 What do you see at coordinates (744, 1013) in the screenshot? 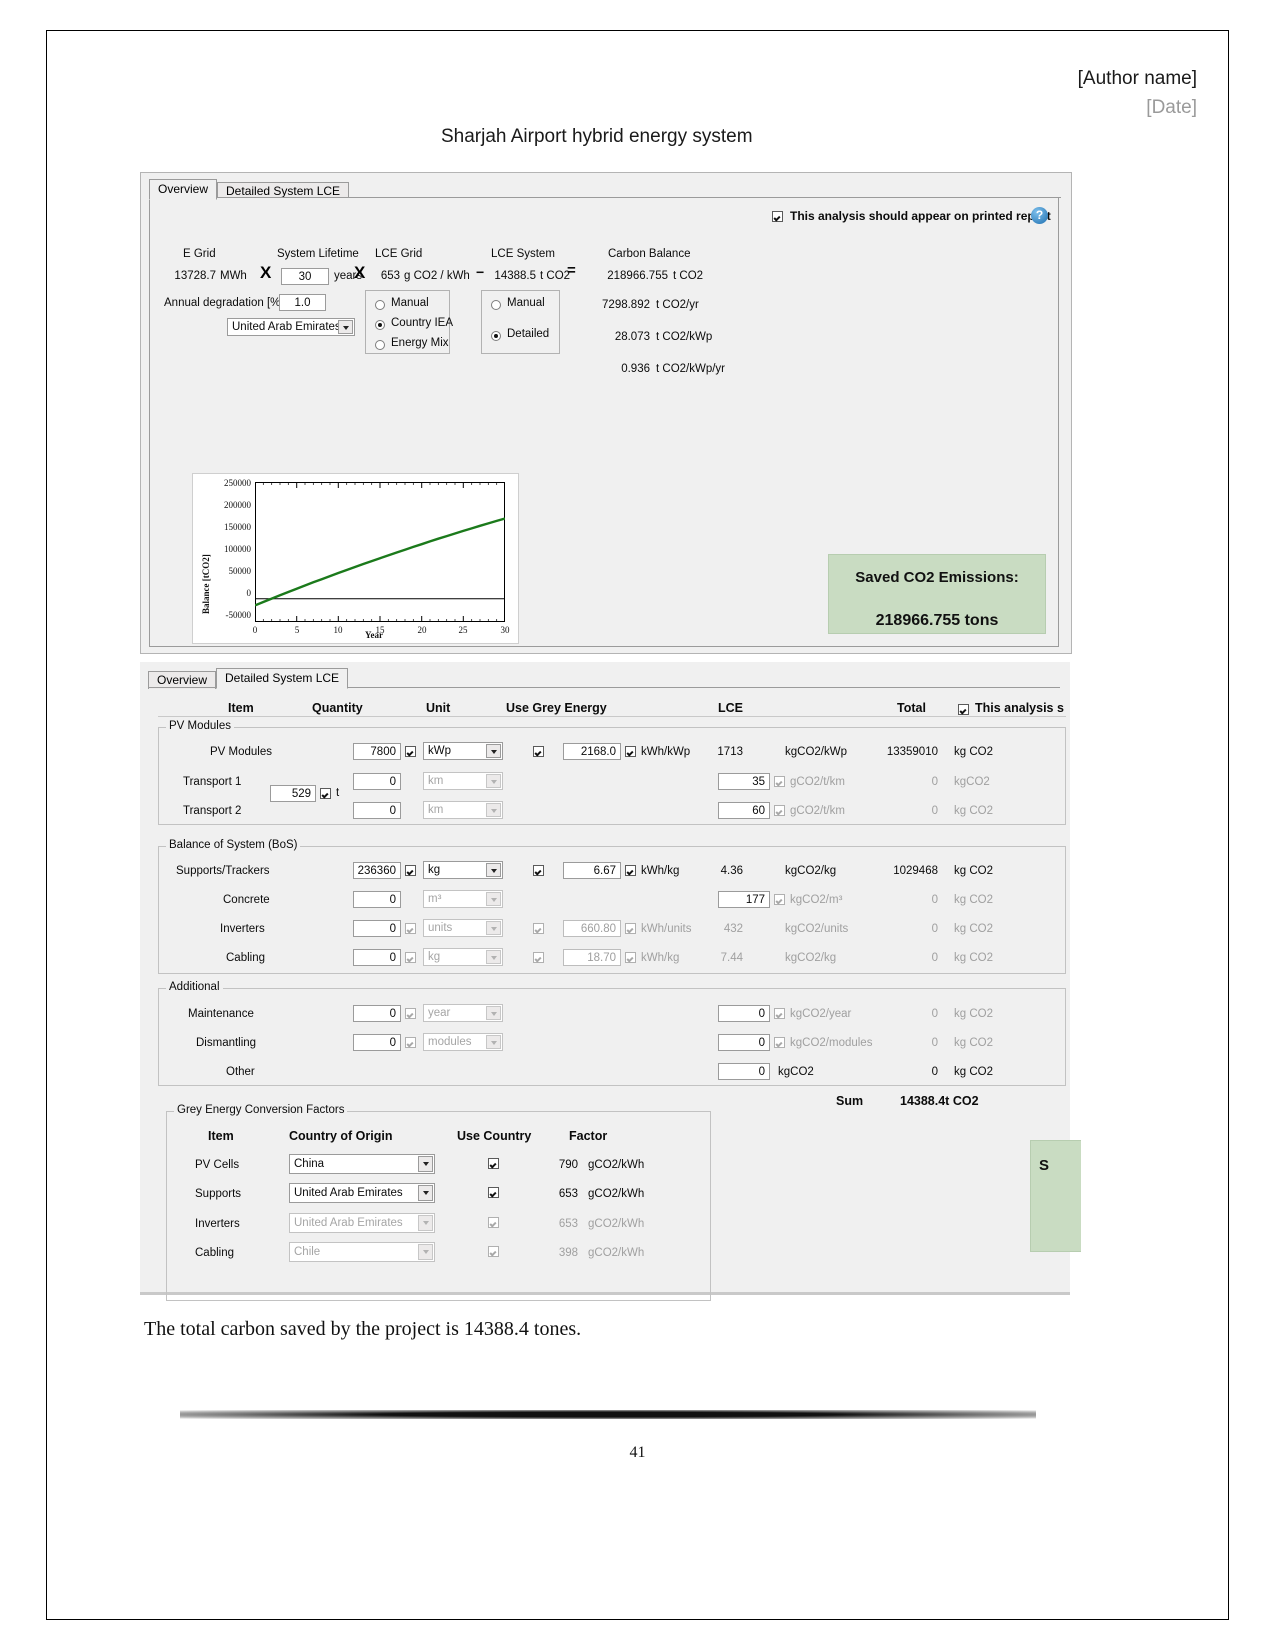
I see `lce-input-maintenance: 0` at bounding box center [744, 1013].